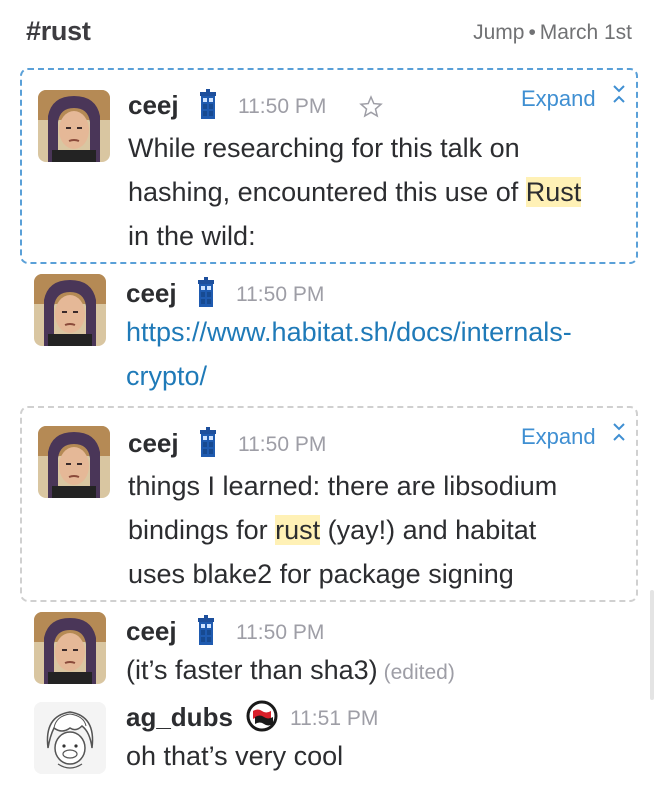 This screenshot has width=654, height=798. Describe the element at coordinates (343, 486) in the screenshot. I see `message-line: things I learned: there are libsodium` at that location.